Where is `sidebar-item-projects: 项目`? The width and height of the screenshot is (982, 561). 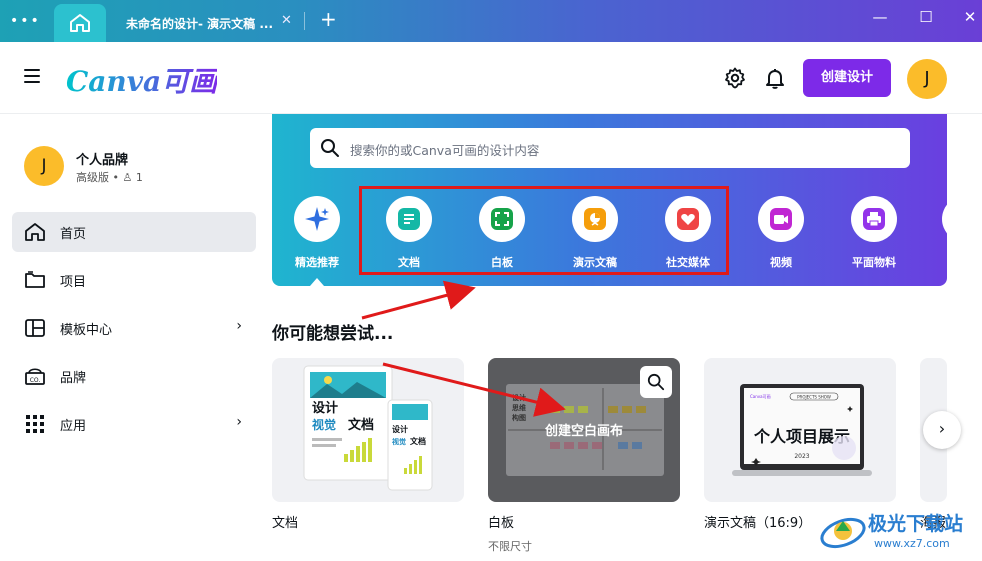 sidebar-item-projects: 项目 is located at coordinates (134, 280).